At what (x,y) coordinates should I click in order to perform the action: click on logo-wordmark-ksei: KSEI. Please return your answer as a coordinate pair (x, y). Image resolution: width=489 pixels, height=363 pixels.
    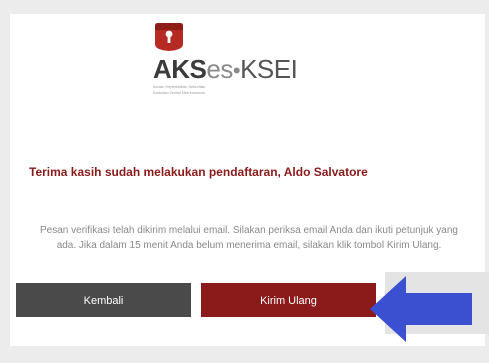
    Looking at the image, I should click on (269, 69).